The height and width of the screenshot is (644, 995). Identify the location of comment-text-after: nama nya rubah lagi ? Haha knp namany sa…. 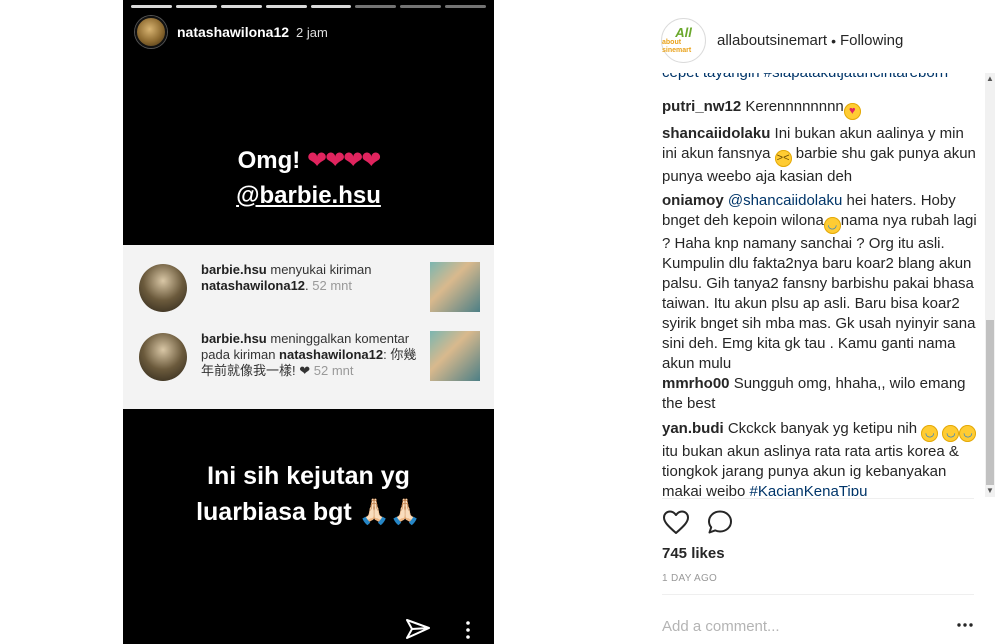
(819, 292).